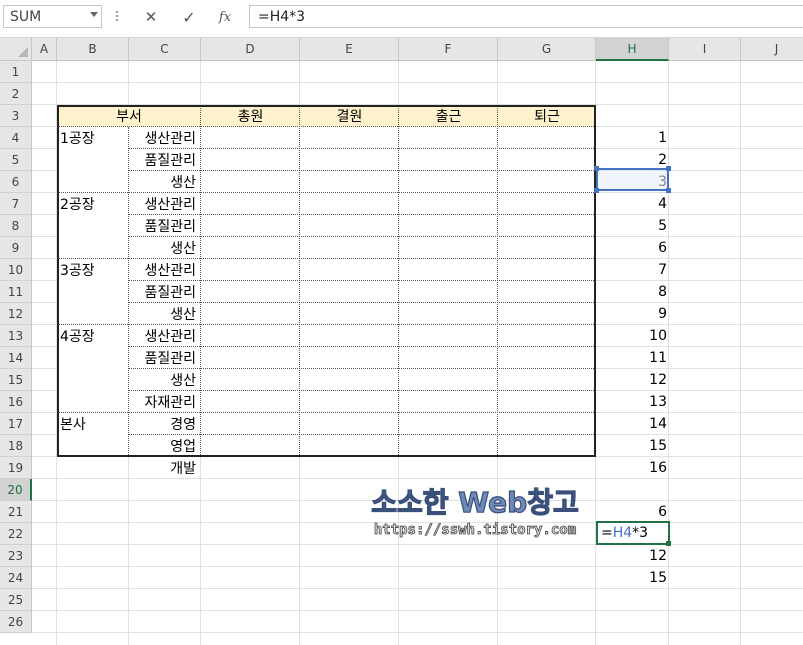 The height and width of the screenshot is (645, 803). What do you see at coordinates (162, 402) in the screenshot?
I see `sub-dept-cell: 자재관리` at bounding box center [162, 402].